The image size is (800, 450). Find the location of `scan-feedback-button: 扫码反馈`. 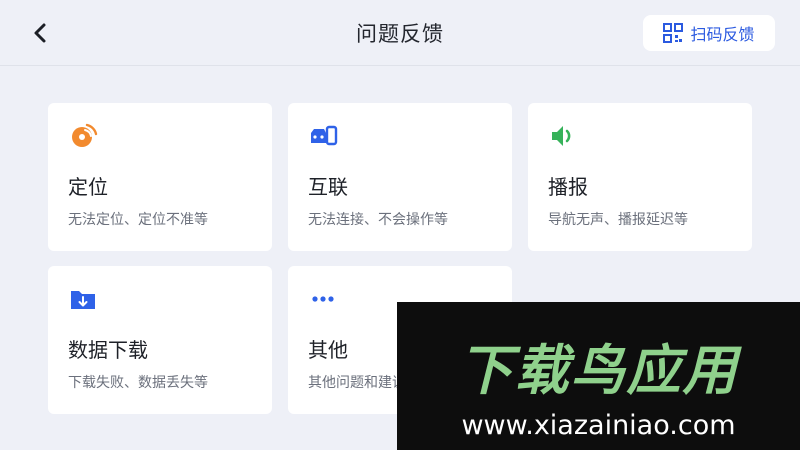

scan-feedback-button: 扫码反馈 is located at coordinates (709, 33).